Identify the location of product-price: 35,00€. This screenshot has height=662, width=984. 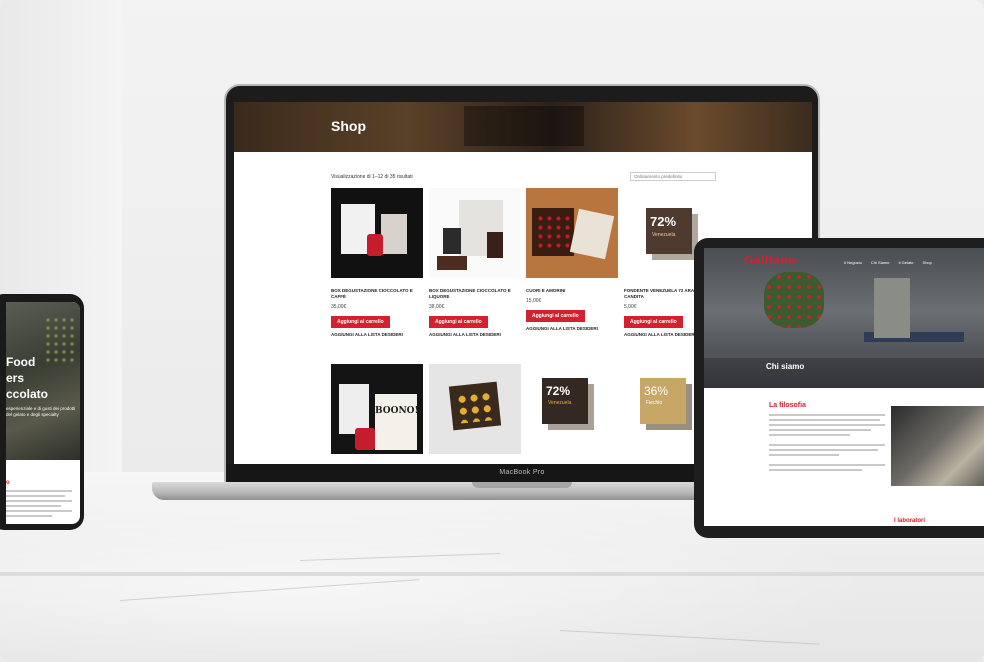
(339, 307).